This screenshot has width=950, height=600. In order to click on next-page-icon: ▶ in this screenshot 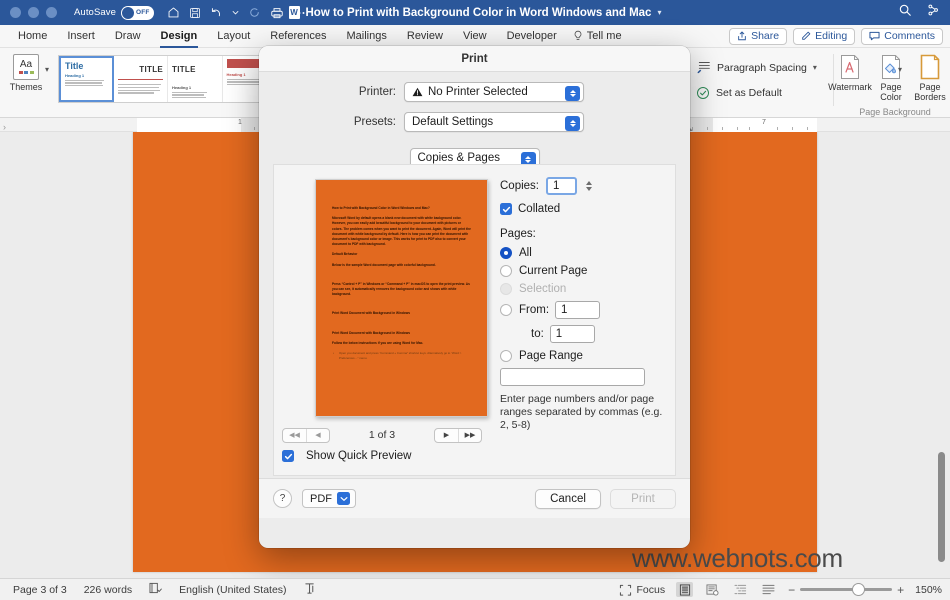, I will do `click(446, 435)`.